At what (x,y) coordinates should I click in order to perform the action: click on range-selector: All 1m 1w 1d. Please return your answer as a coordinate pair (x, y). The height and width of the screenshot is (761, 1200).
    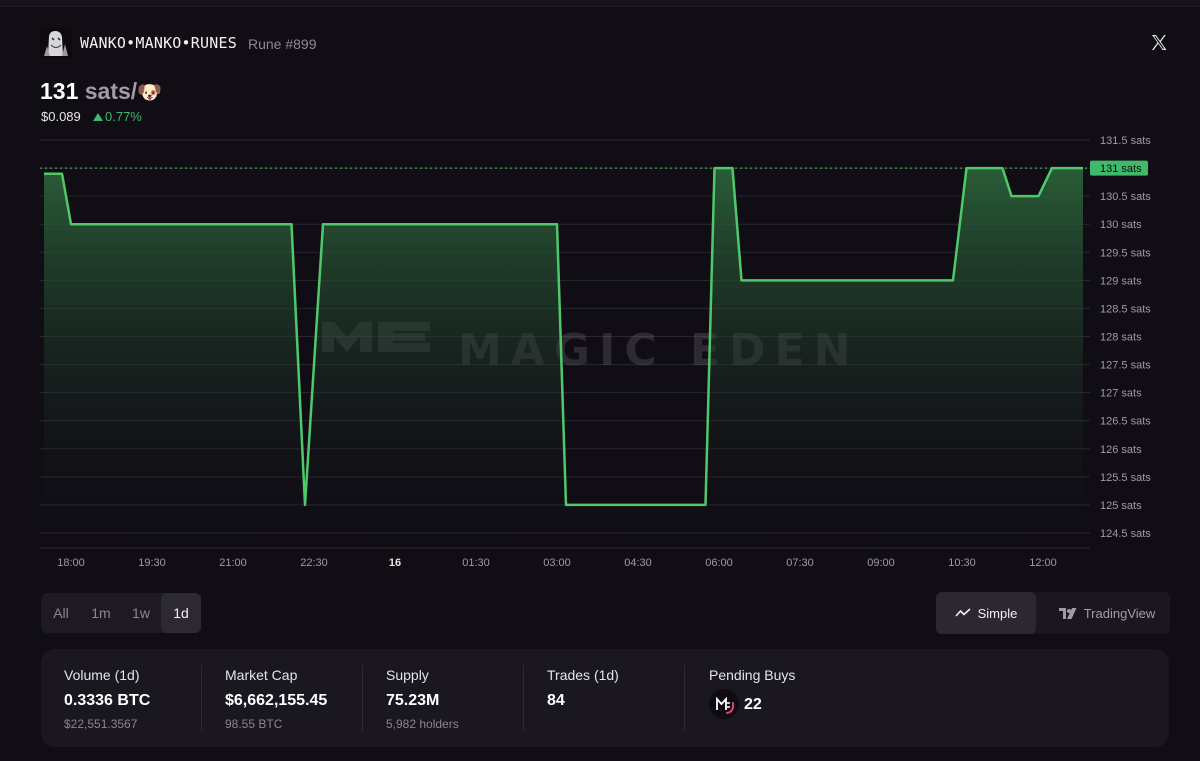
    Looking at the image, I should click on (121, 613).